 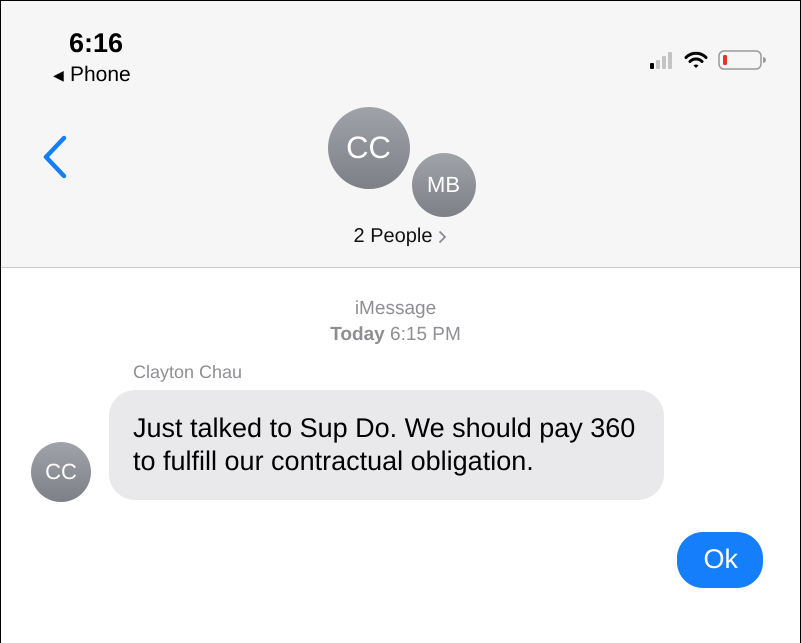 What do you see at coordinates (662, 60) in the screenshot?
I see `cellular-signal-icon` at bounding box center [662, 60].